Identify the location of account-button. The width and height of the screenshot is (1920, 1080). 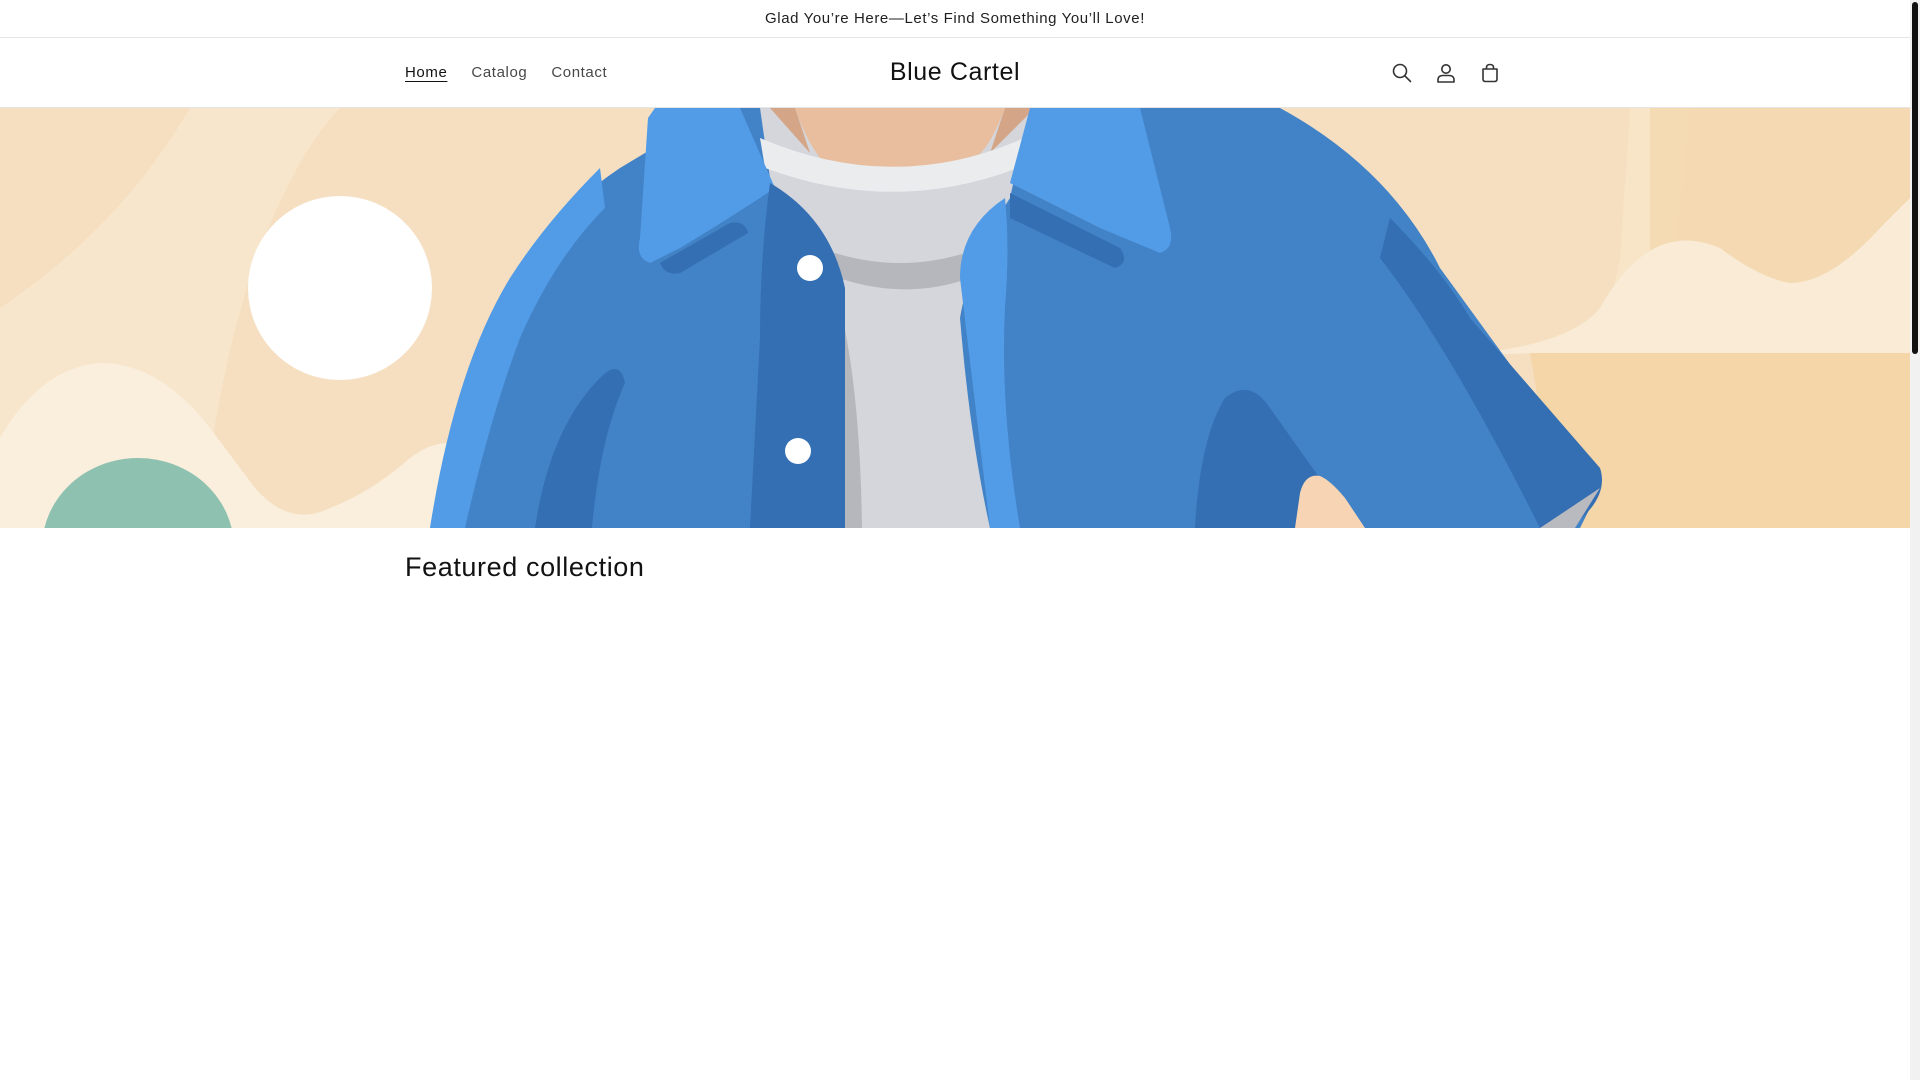
(1446, 73).